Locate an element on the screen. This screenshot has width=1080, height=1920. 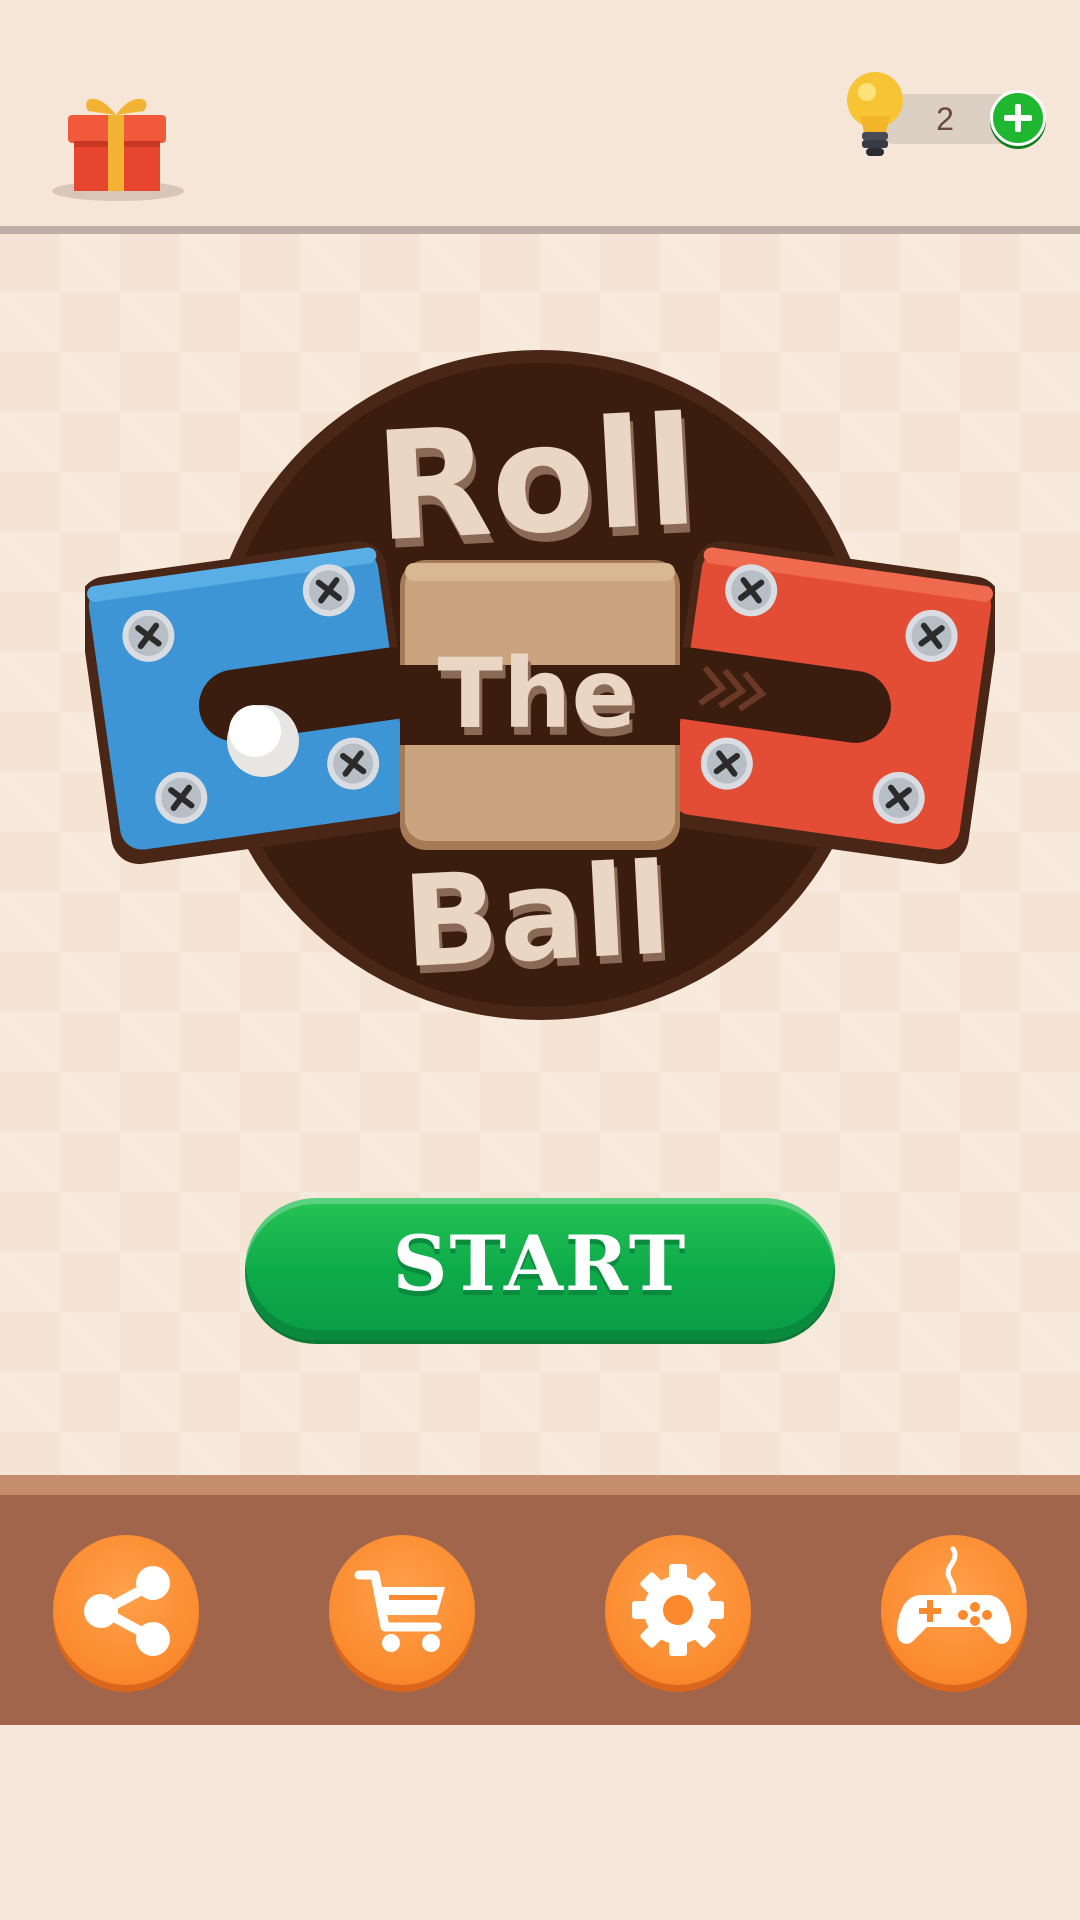
bottom-bar-edge is located at coordinates (540, 1485).